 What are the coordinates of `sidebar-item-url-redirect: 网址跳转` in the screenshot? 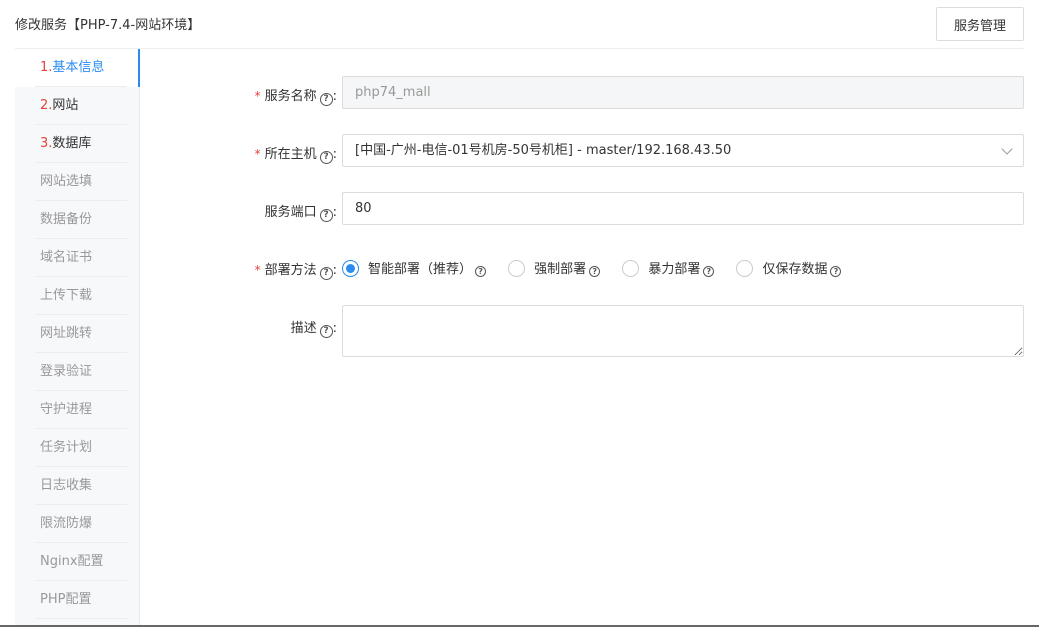 It's located at (77, 334).